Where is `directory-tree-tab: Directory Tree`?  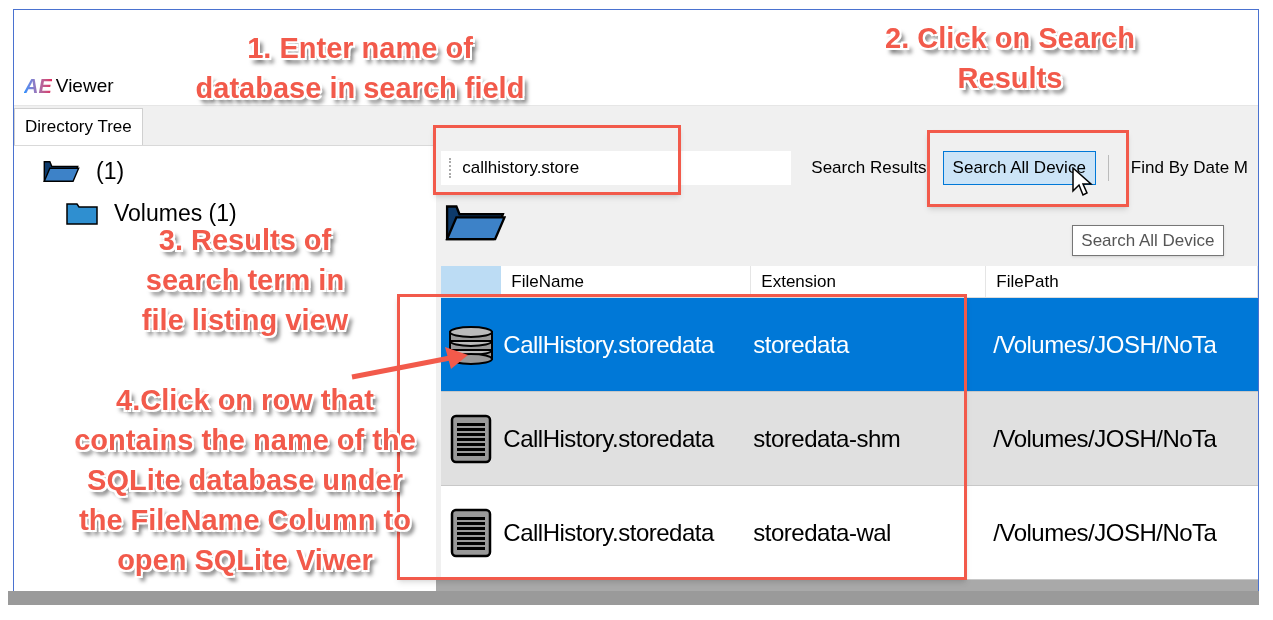
directory-tree-tab: Directory Tree is located at coordinates (78, 126).